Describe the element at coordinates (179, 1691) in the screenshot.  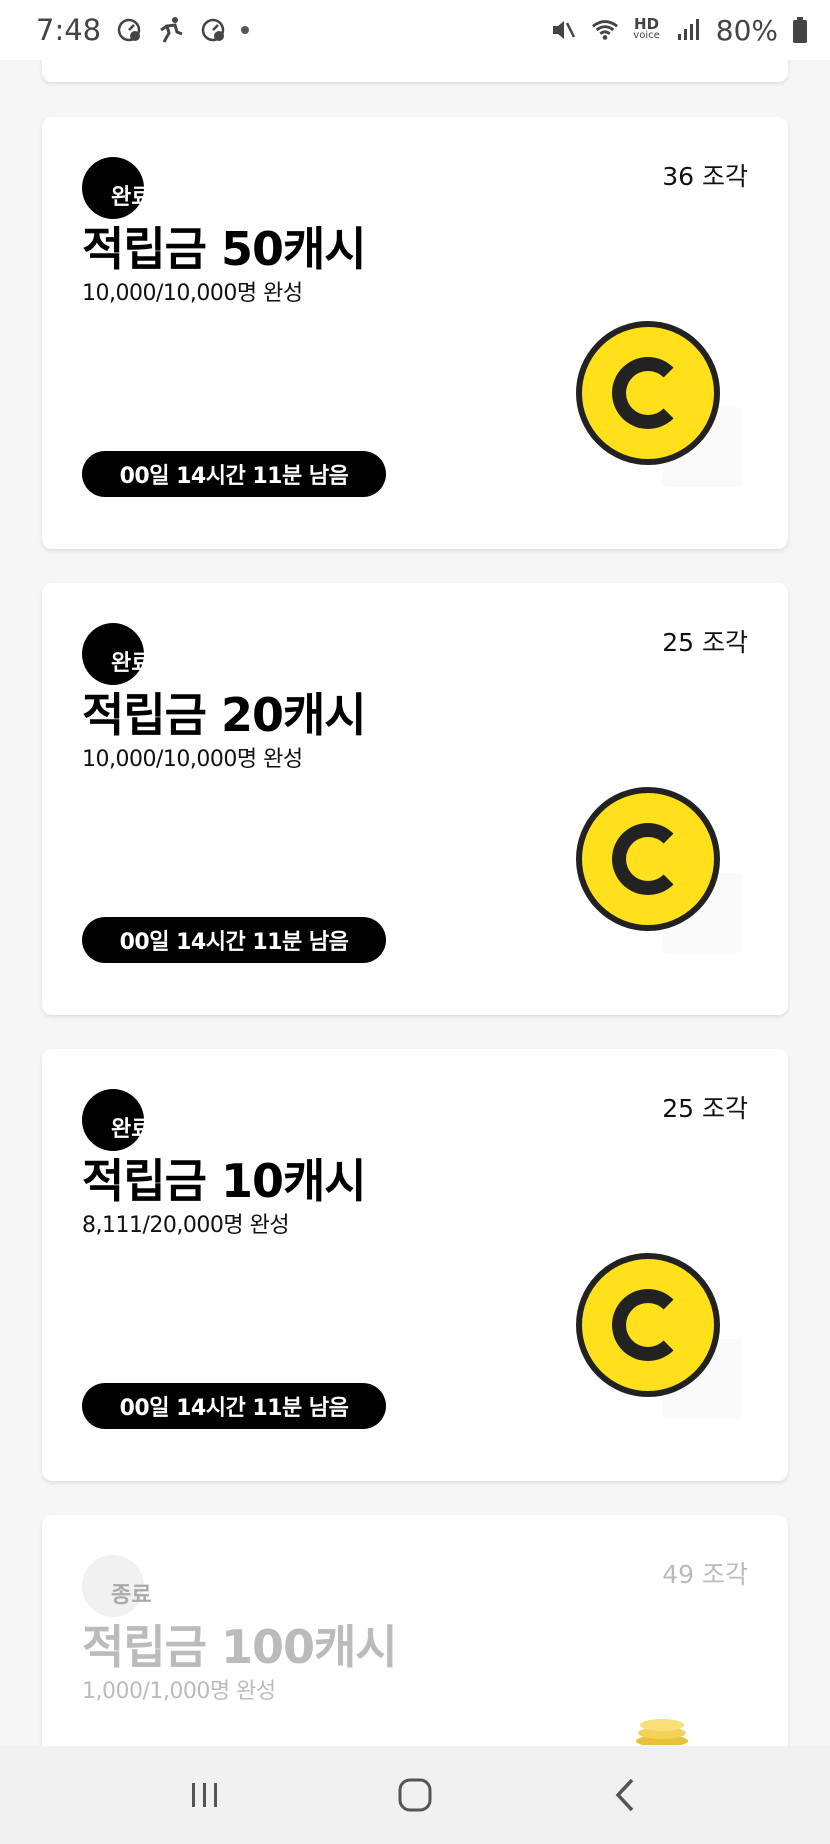
I see `completion-count: 1,000/1,000명 완성` at that location.